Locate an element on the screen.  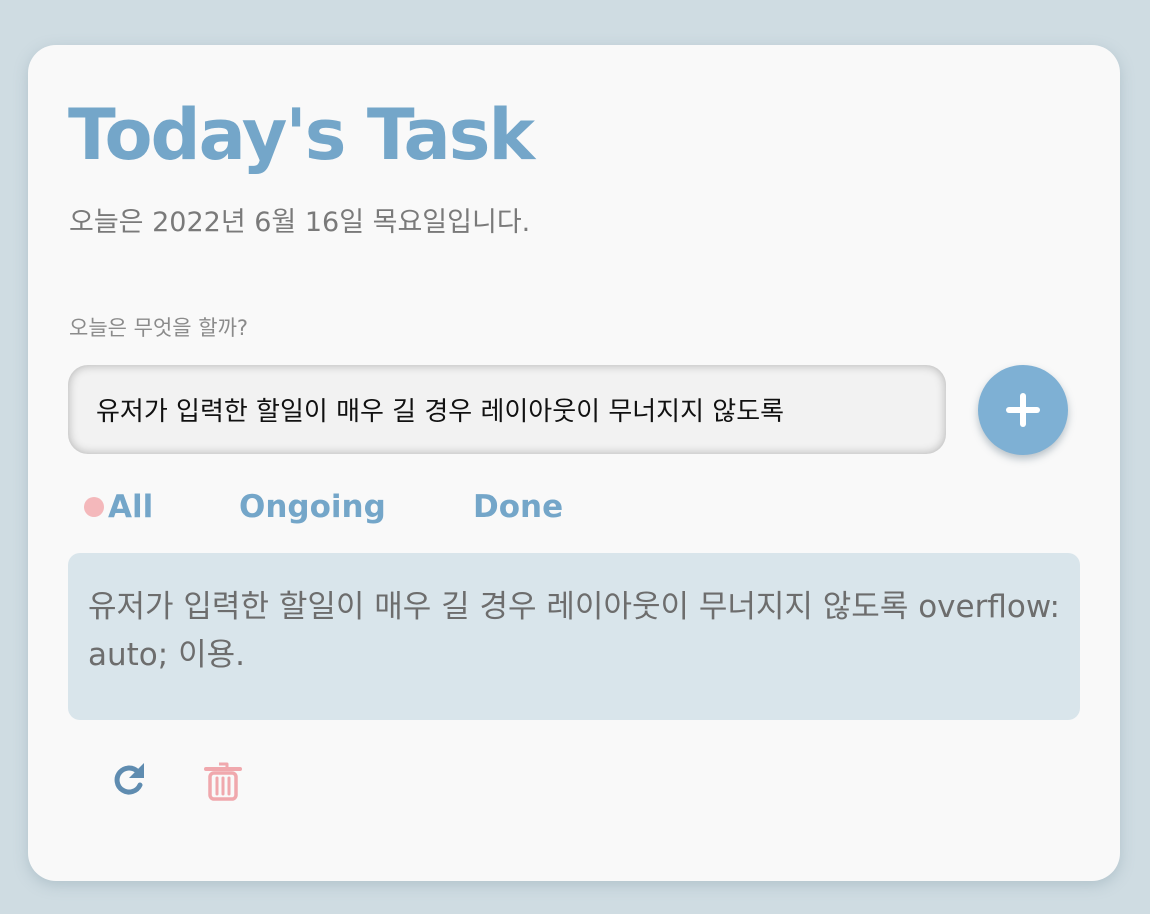
add-task-button is located at coordinates (1023, 410).